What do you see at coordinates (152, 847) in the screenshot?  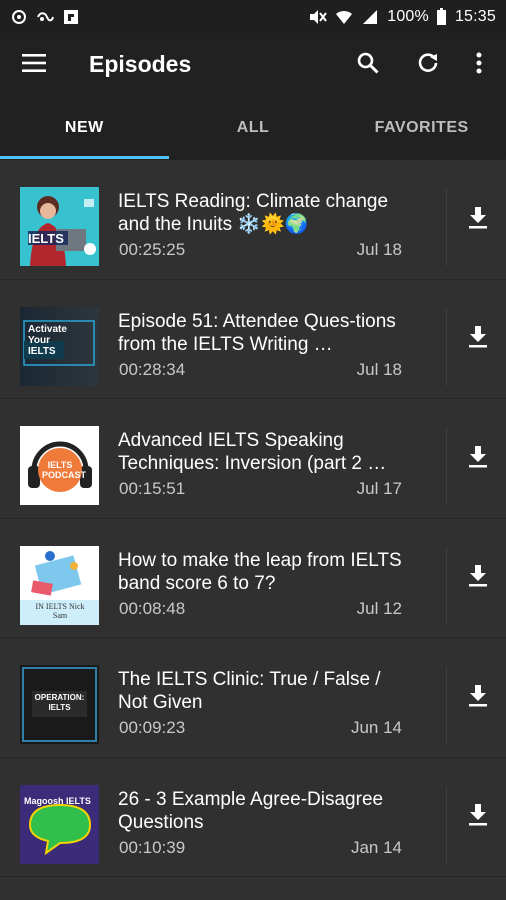 I see `episode-duration: 00:10:39` at bounding box center [152, 847].